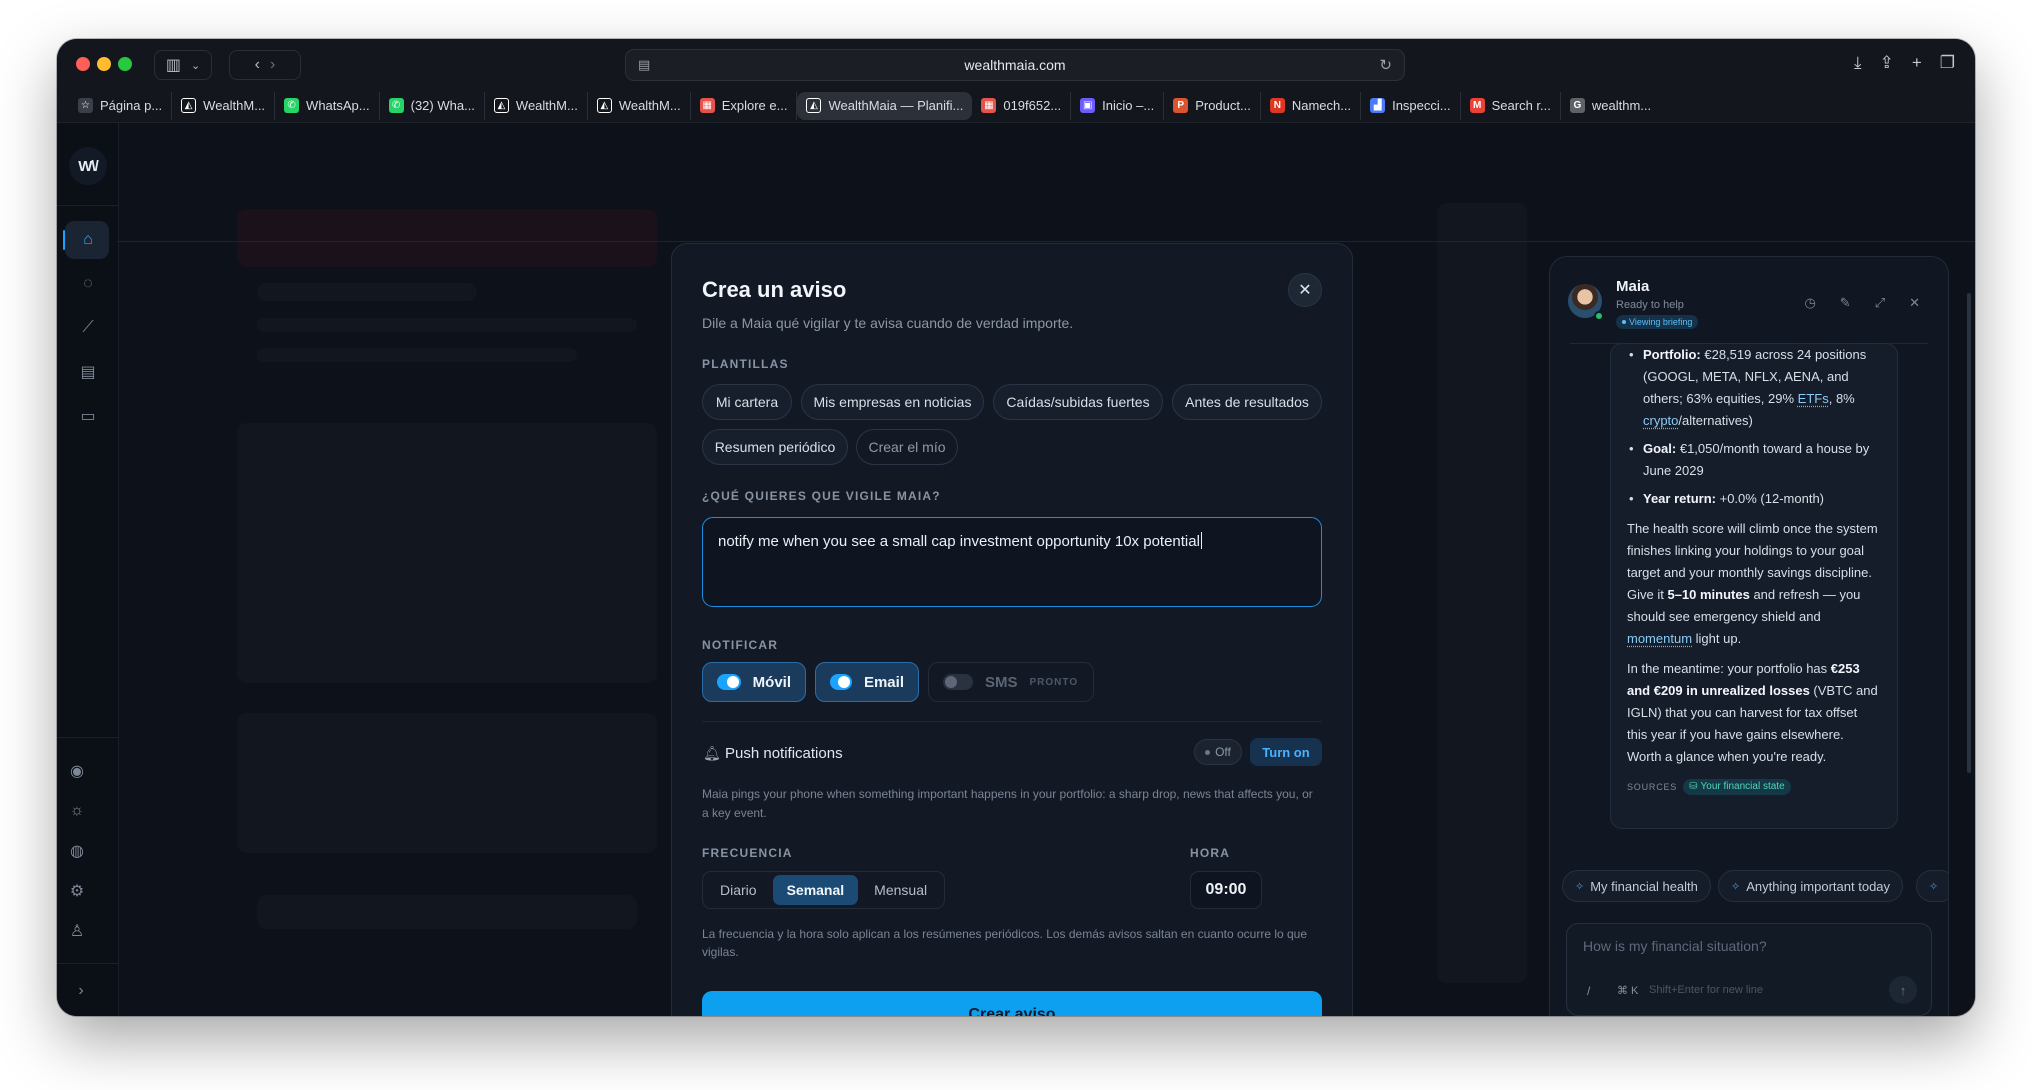 The height and width of the screenshot is (1090, 2032). What do you see at coordinates (88, 240) in the screenshot?
I see `home-icon: ⌂` at bounding box center [88, 240].